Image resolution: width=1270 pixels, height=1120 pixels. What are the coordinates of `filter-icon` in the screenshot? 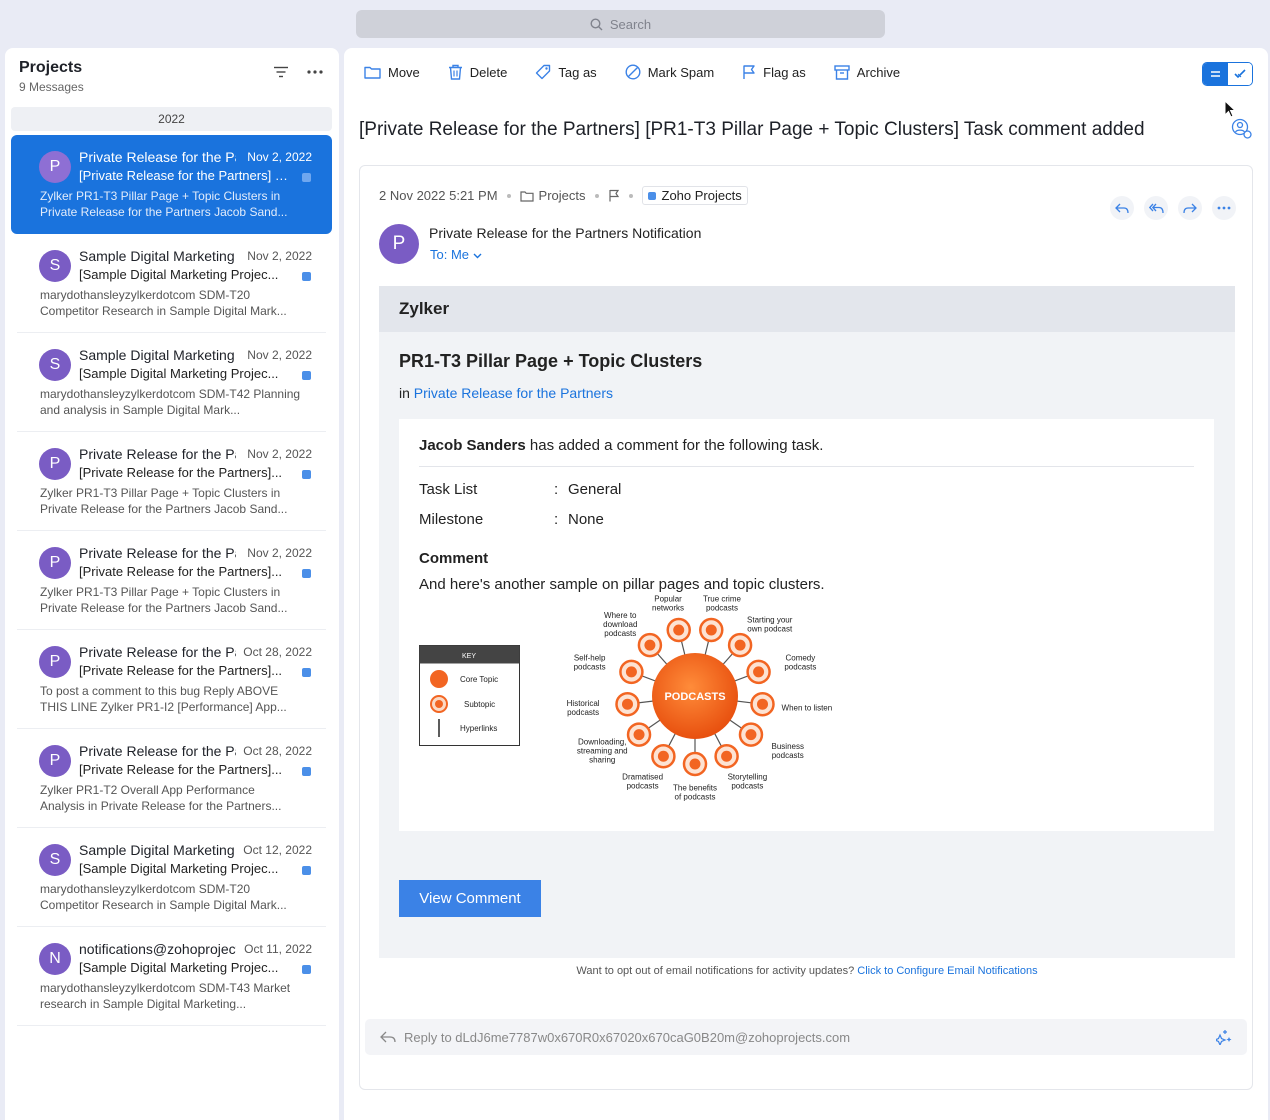 It's located at (281, 72).